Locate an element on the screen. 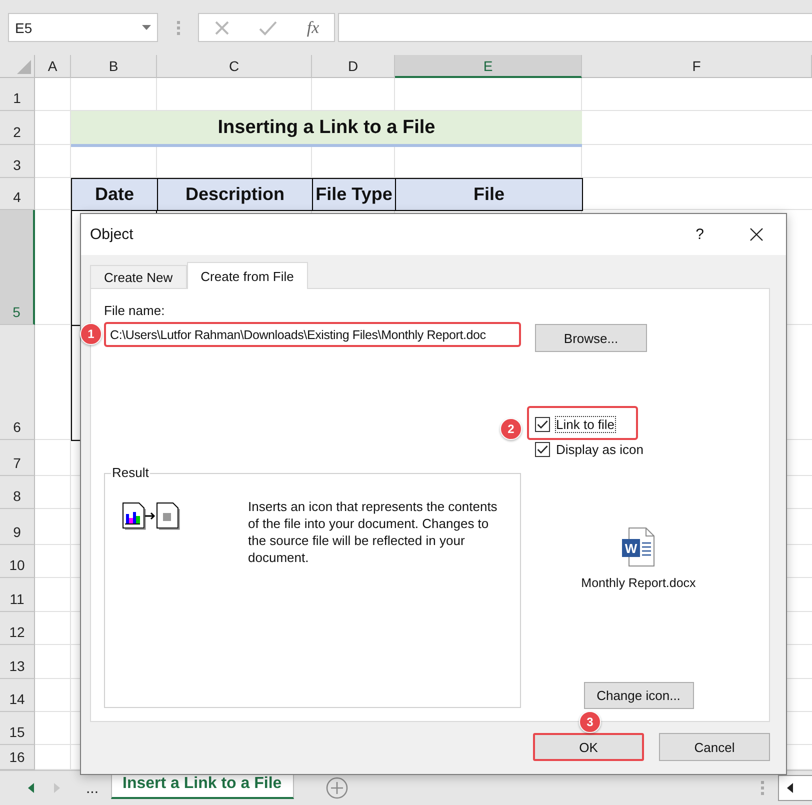 Image resolution: width=812 pixels, height=805 pixels. check-icon is located at coordinates (268, 28).